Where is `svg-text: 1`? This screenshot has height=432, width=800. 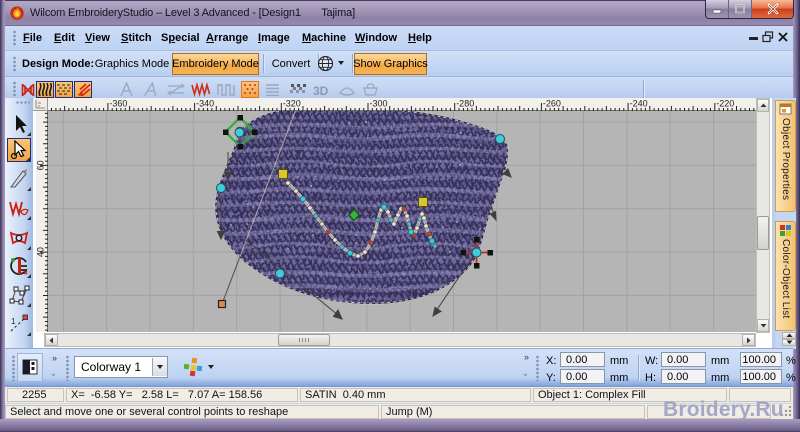 svg-text: 1 is located at coordinates (13, 321).